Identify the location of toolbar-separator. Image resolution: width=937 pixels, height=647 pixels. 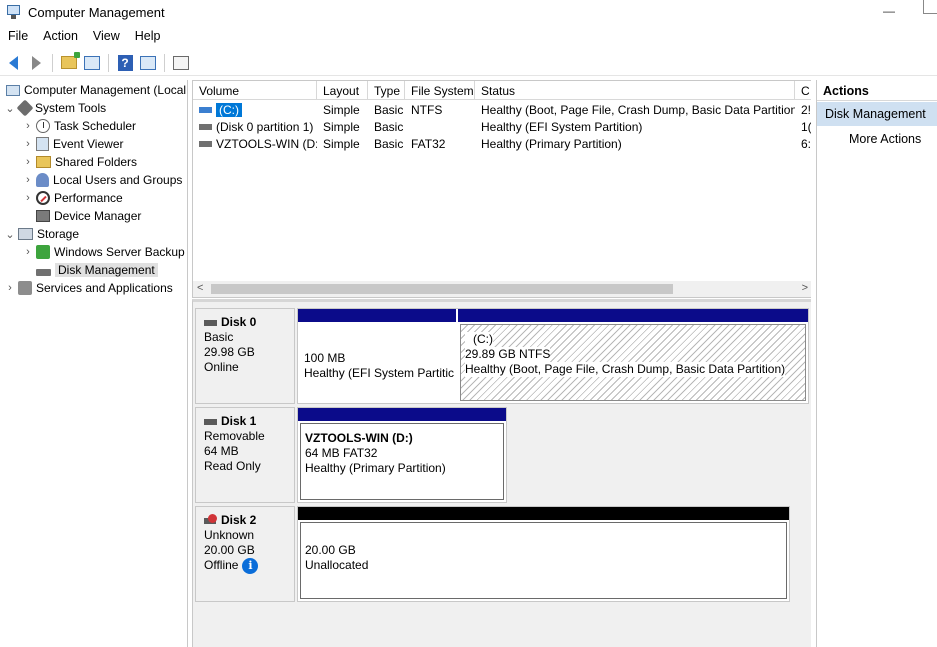
(52, 62).